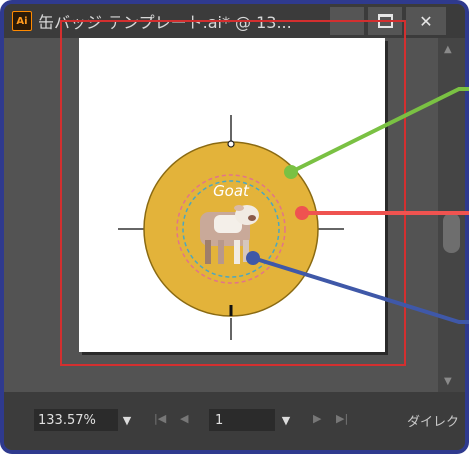  I want to click on close-button: ✕, so click(426, 21).